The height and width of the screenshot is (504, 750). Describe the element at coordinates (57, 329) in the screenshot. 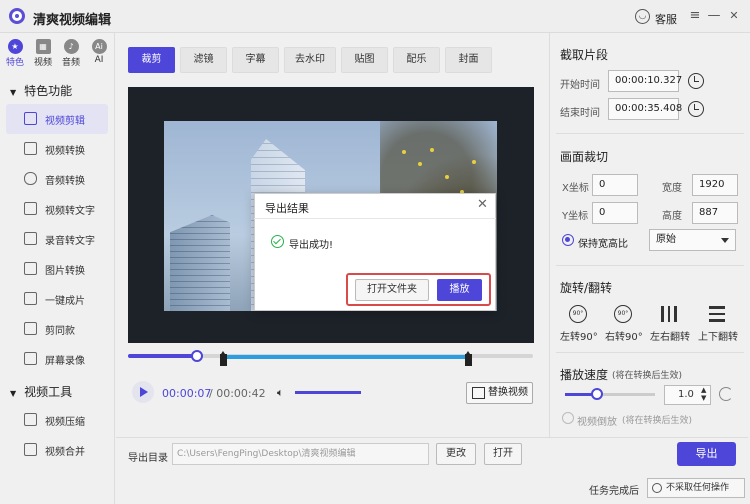

I see `sidebar-item-template: 剪同款` at that location.